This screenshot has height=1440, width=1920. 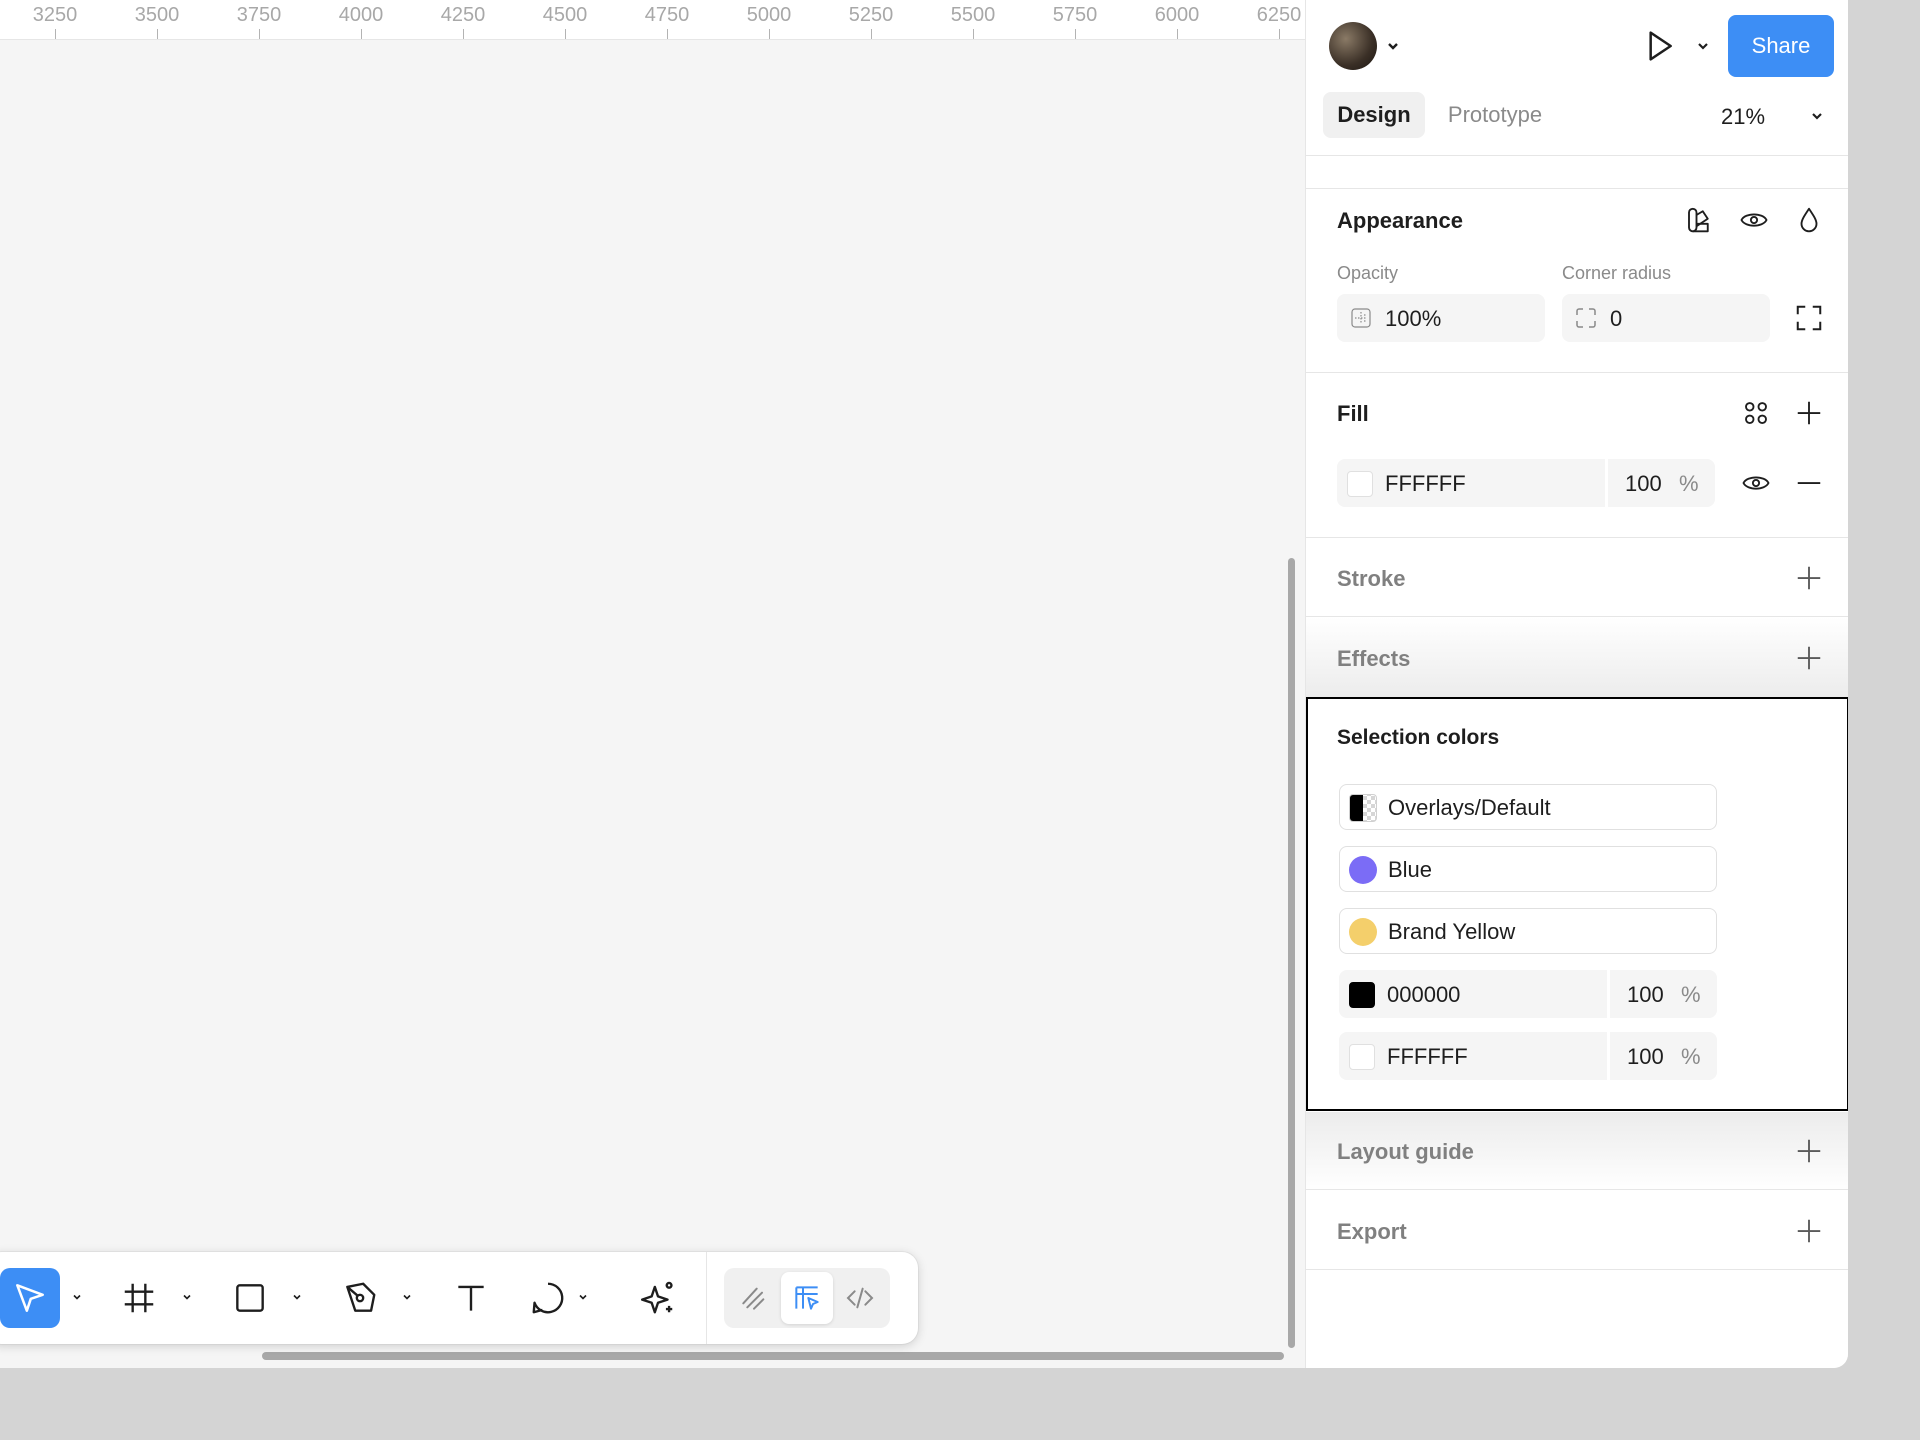 I want to click on add-stroke-button, so click(x=1809, y=578).